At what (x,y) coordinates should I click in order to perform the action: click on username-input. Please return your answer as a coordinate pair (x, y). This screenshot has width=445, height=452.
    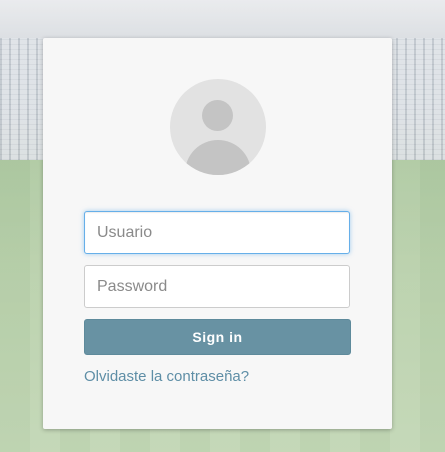
    Looking at the image, I should click on (217, 232).